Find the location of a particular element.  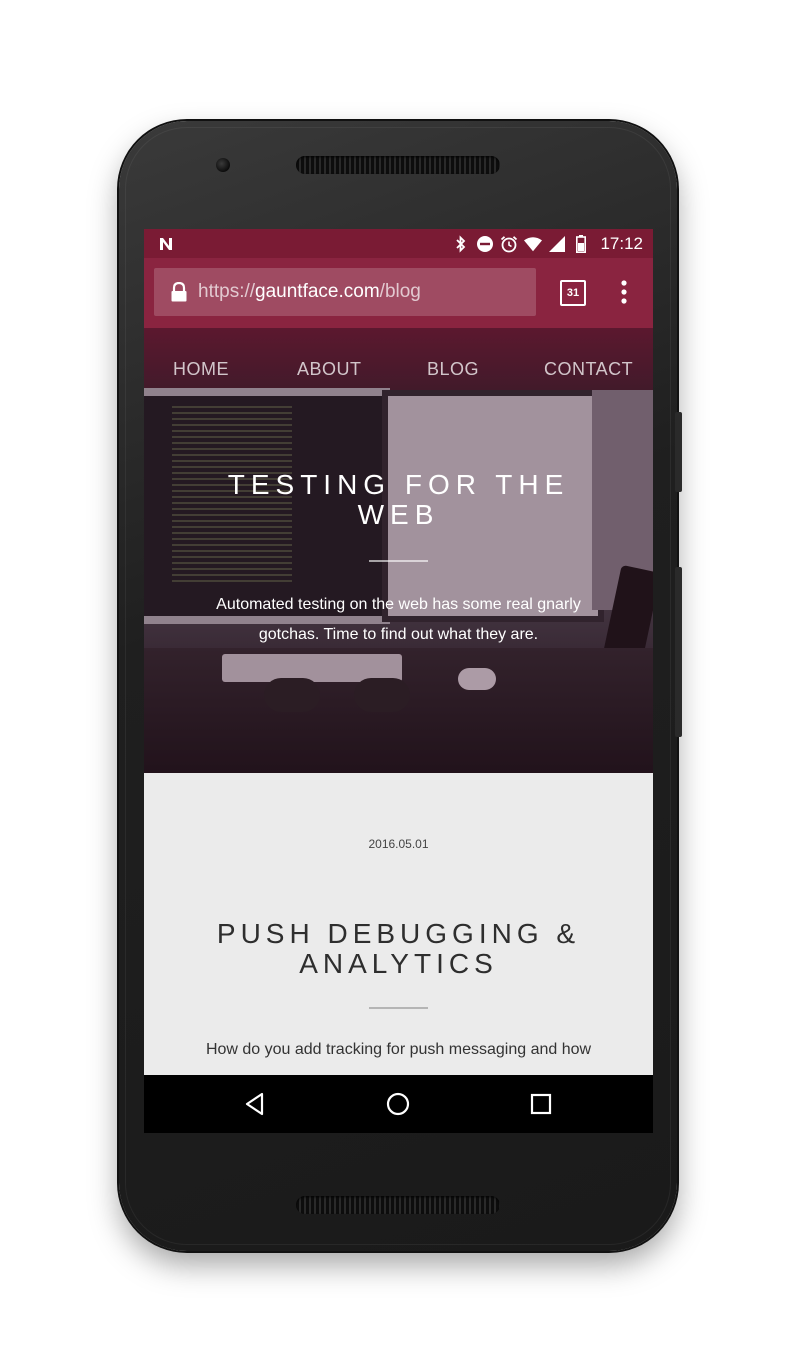

post-divider is located at coordinates (398, 1008).